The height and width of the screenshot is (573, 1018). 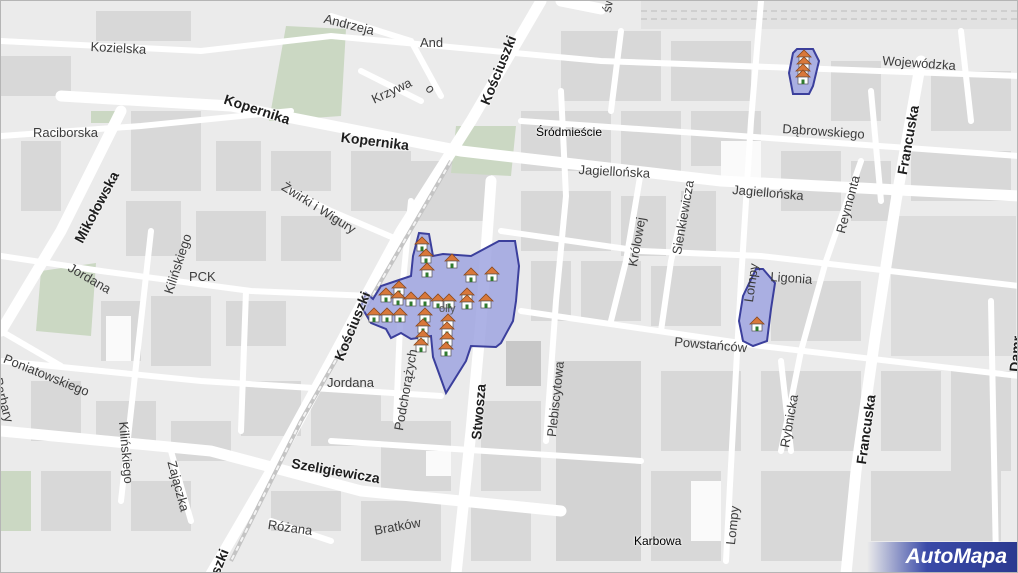 What do you see at coordinates (829, 15) in the screenshot?
I see `rail-area` at bounding box center [829, 15].